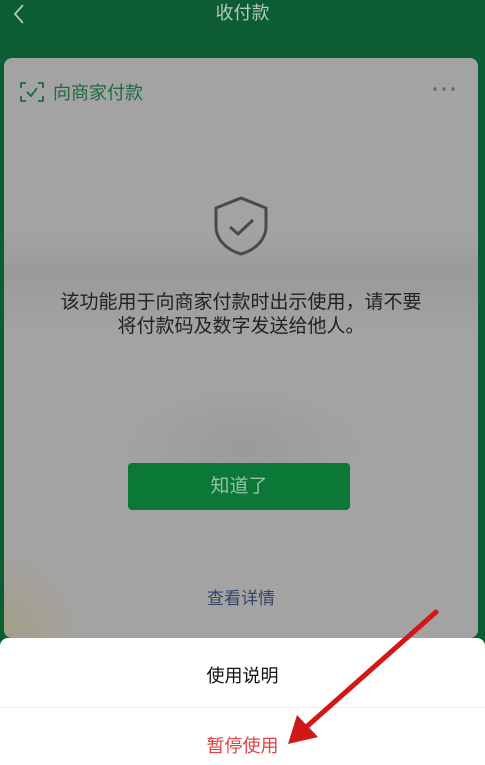  I want to click on card-header: 向商家付款, so click(81, 92).